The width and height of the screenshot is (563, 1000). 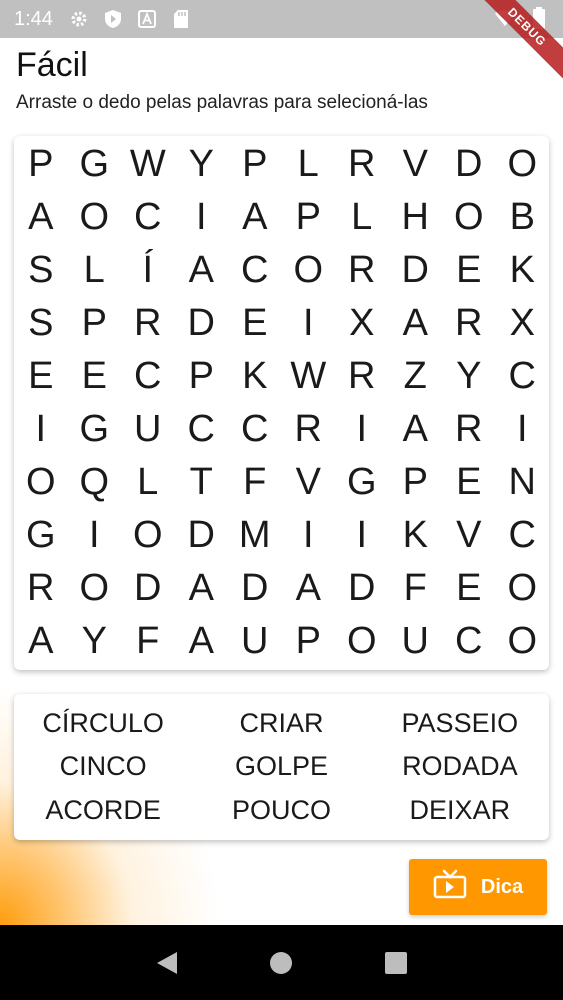 What do you see at coordinates (523, 217) in the screenshot?
I see `grid-cell: B` at bounding box center [523, 217].